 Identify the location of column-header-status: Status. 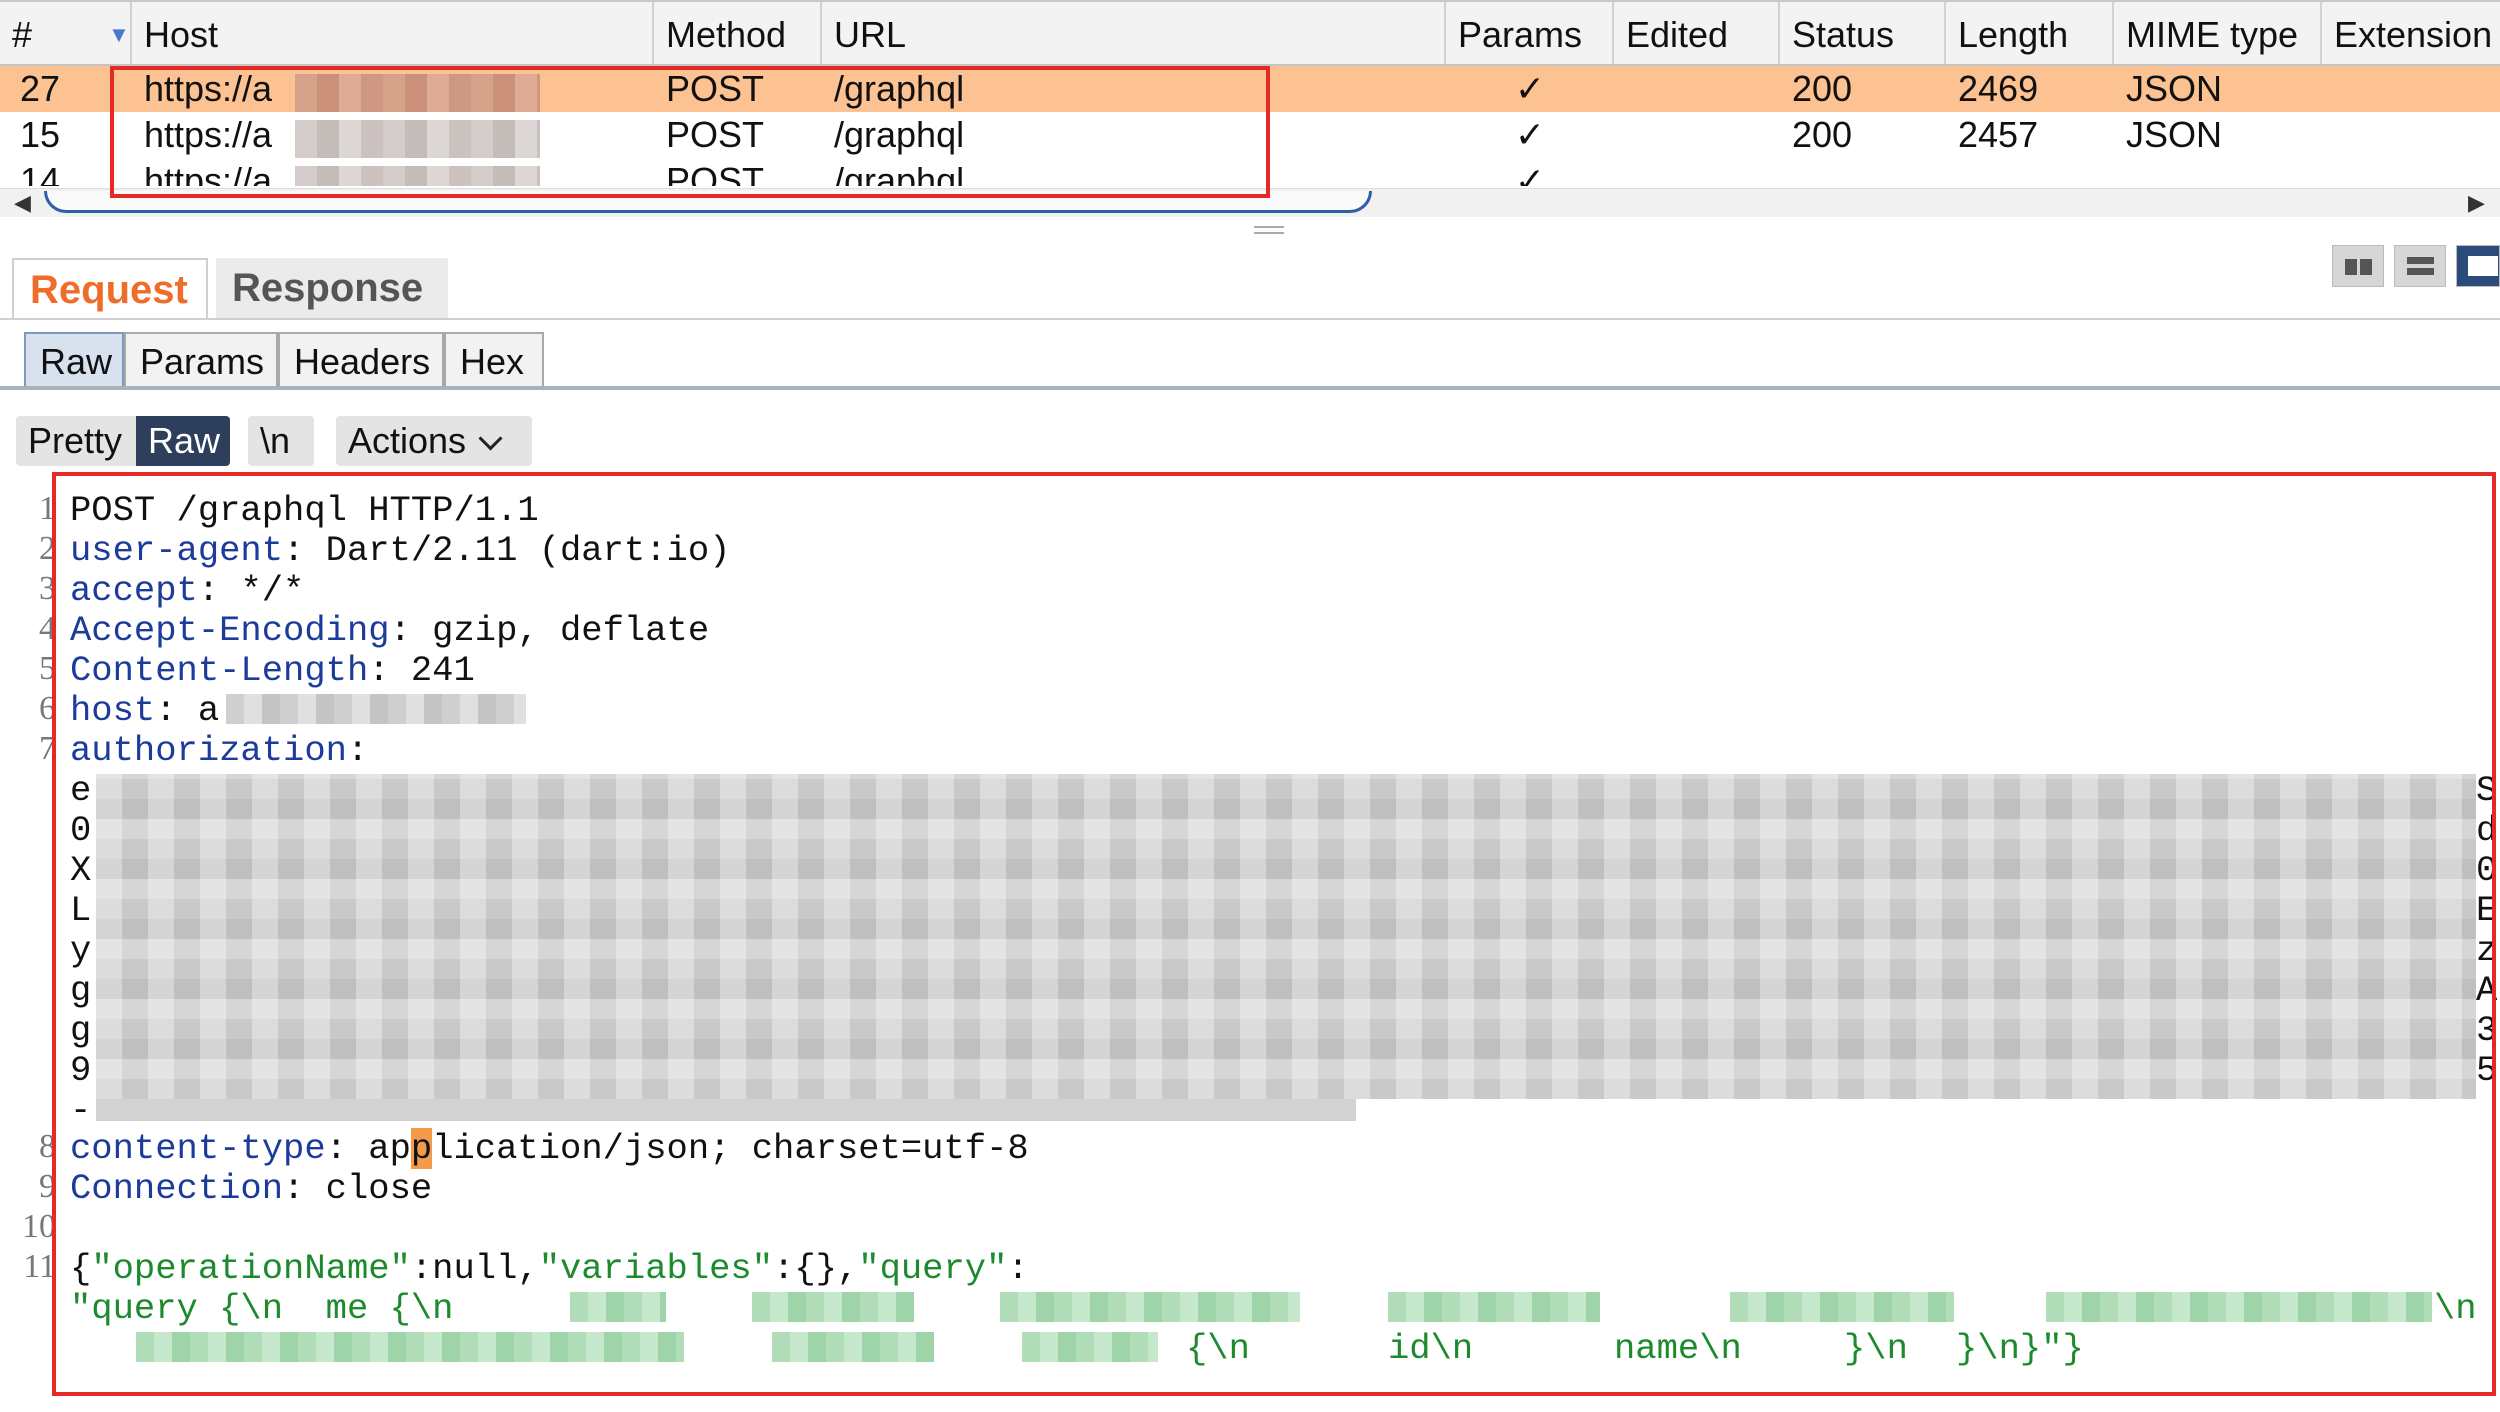
(1863, 33).